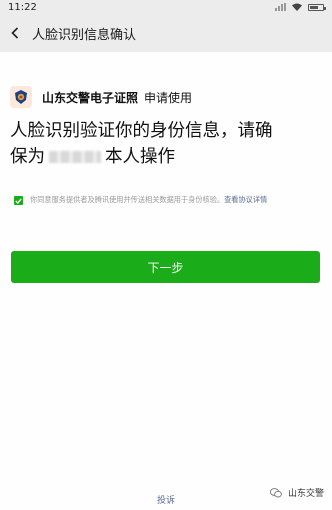  Describe the element at coordinates (275, 492) in the screenshot. I see `wechat-icon` at that location.